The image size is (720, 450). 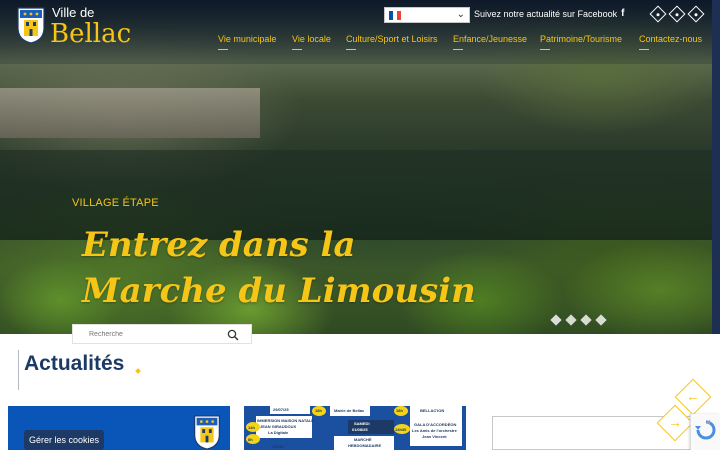 I want to click on nav-item-enfance-jeunesse: Enfance/Jeunesse, so click(x=490, y=42).